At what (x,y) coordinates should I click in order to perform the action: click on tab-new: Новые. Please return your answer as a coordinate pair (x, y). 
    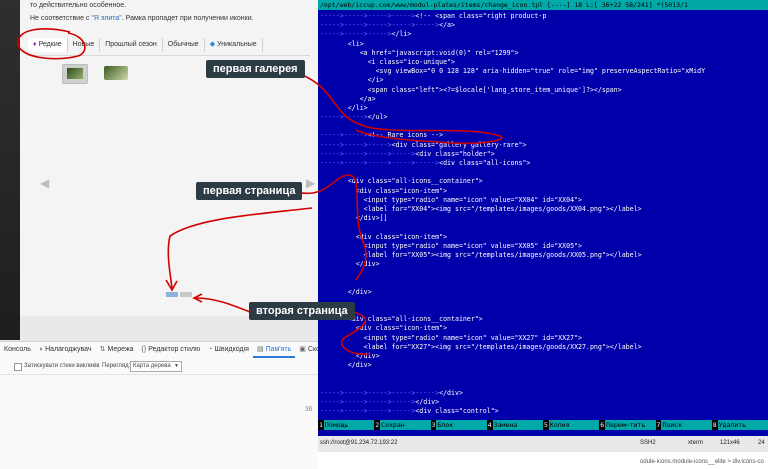
    Looking at the image, I should click on (84, 45).